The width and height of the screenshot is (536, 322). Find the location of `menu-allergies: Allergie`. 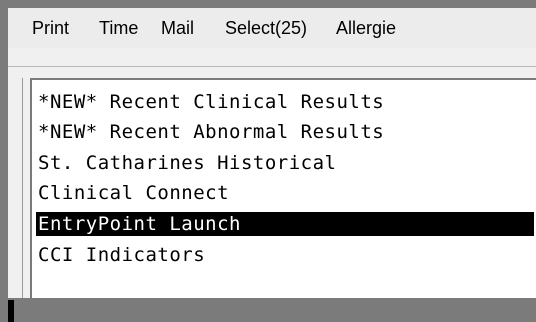

menu-allergies: Allergie is located at coordinates (366, 28).